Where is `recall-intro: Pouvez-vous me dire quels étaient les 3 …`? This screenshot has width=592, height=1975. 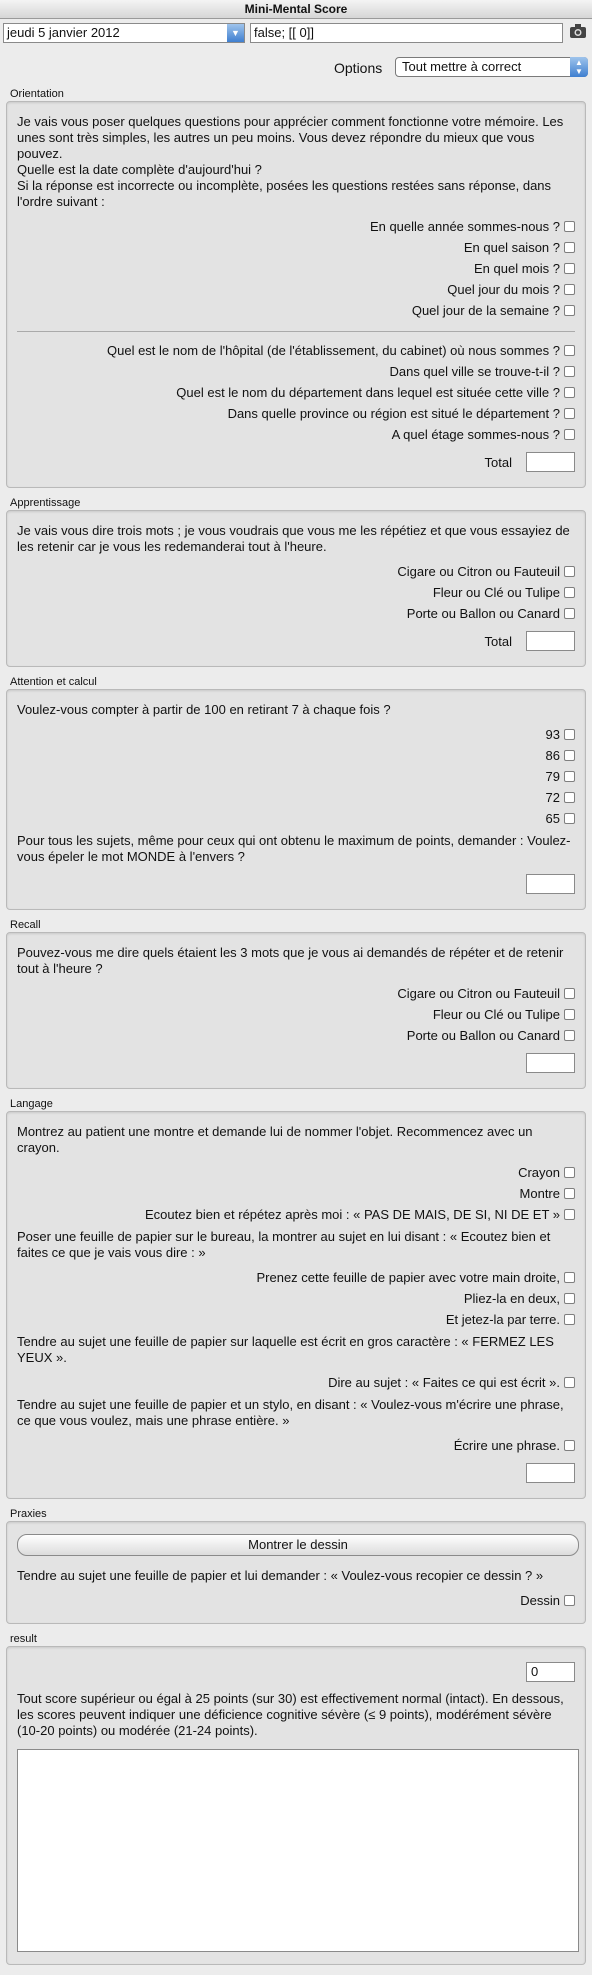 recall-intro: Pouvez-vous me dire quels étaient les 3 … is located at coordinates (290, 960).